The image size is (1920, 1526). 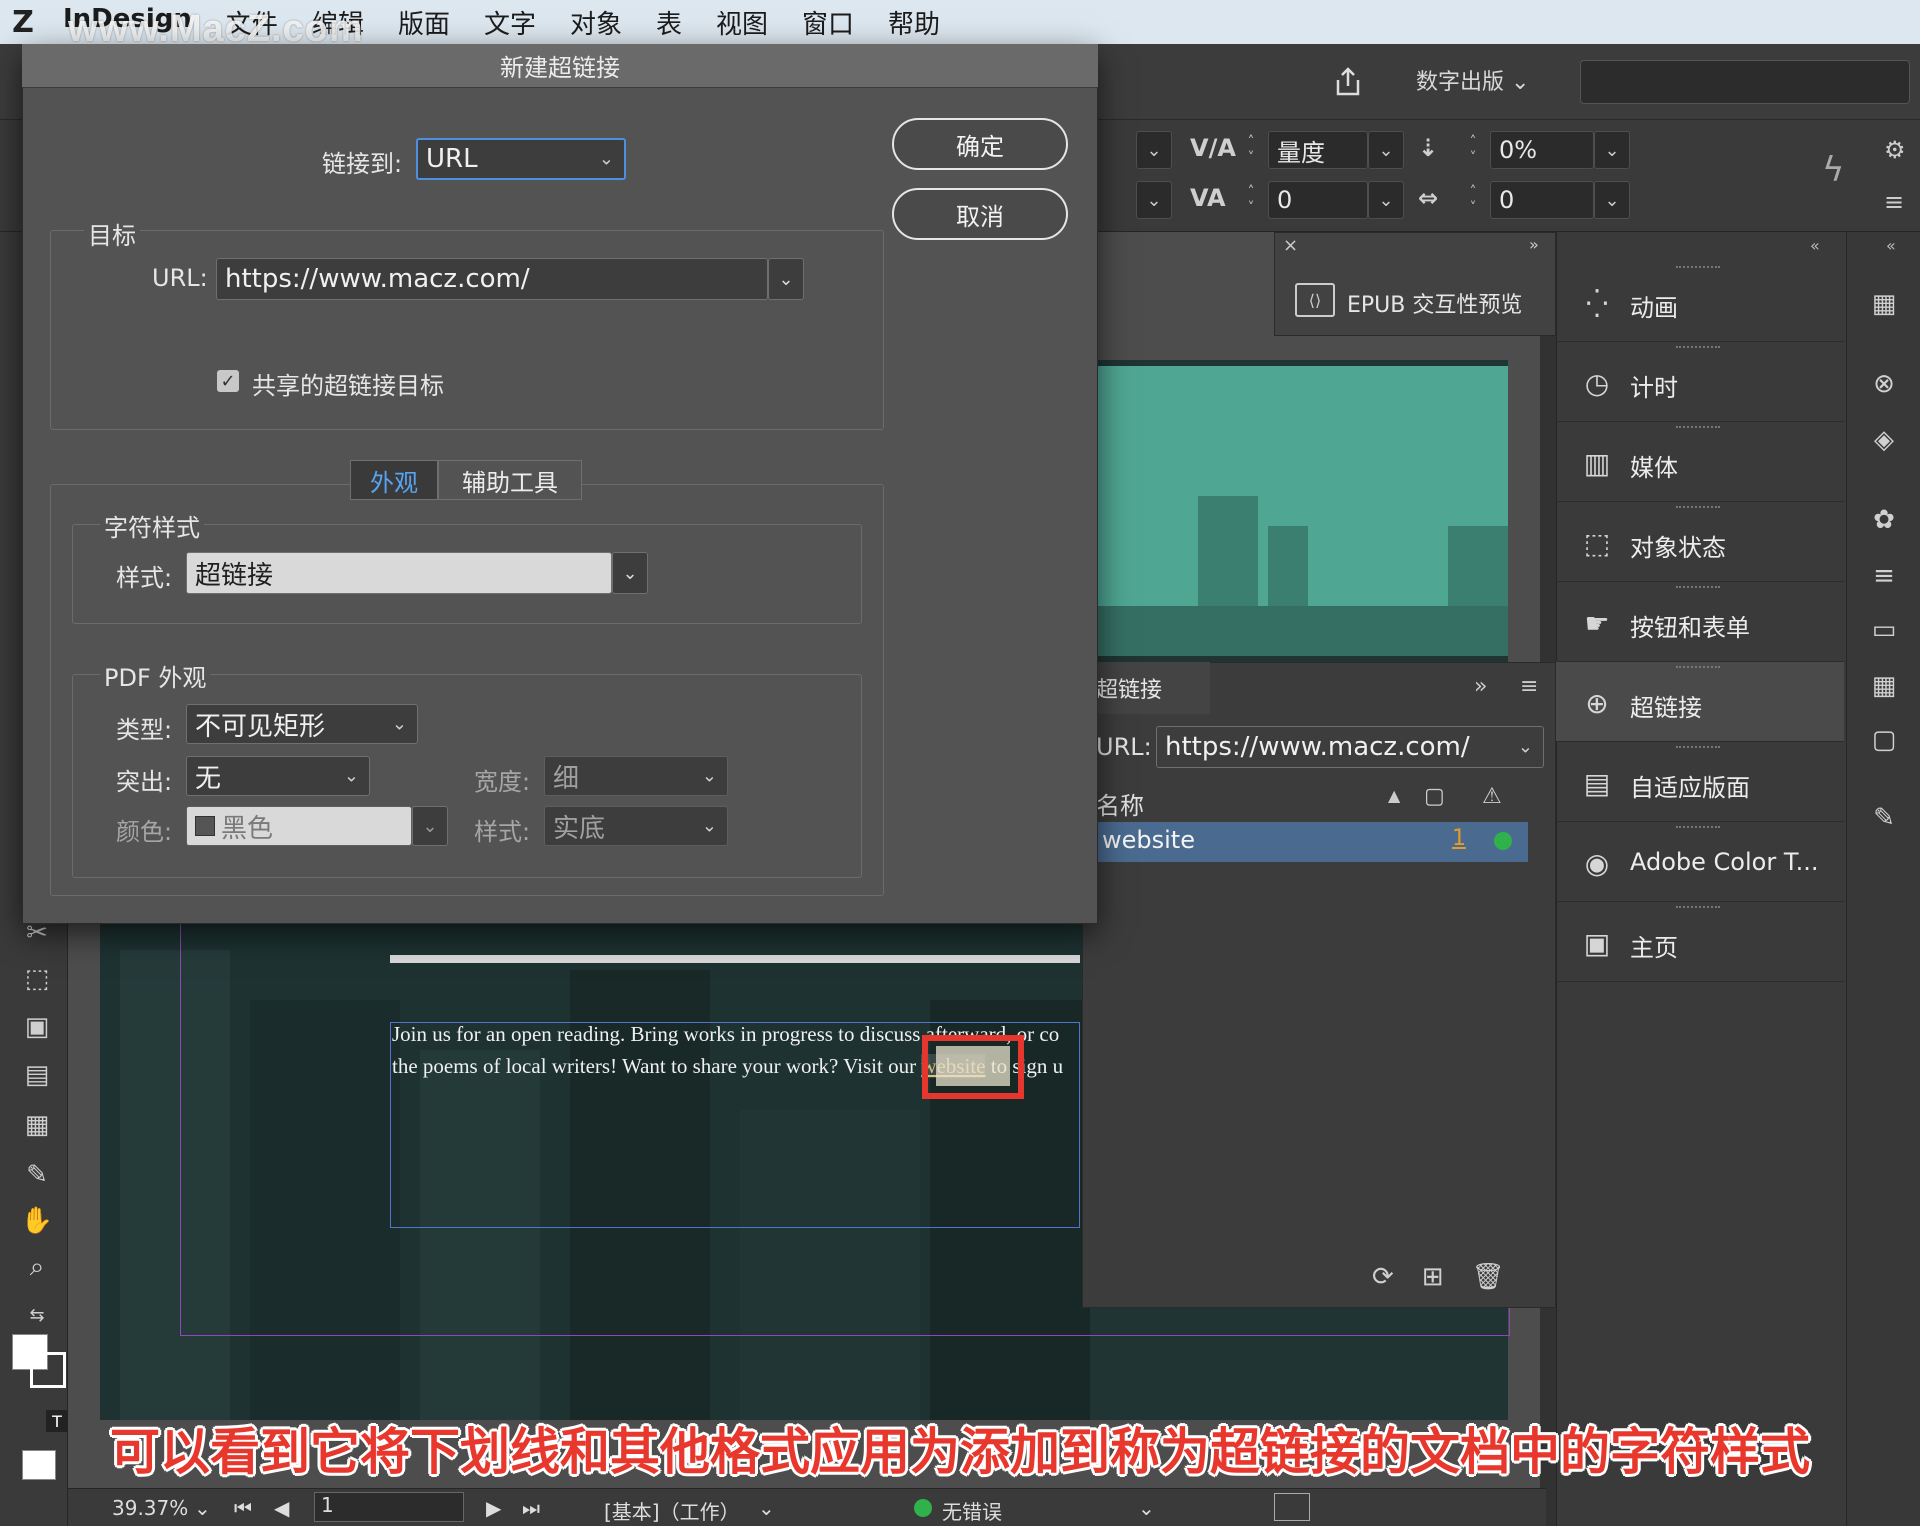 I want to click on last-page-icon: ⏭, so click(x=531, y=1508).